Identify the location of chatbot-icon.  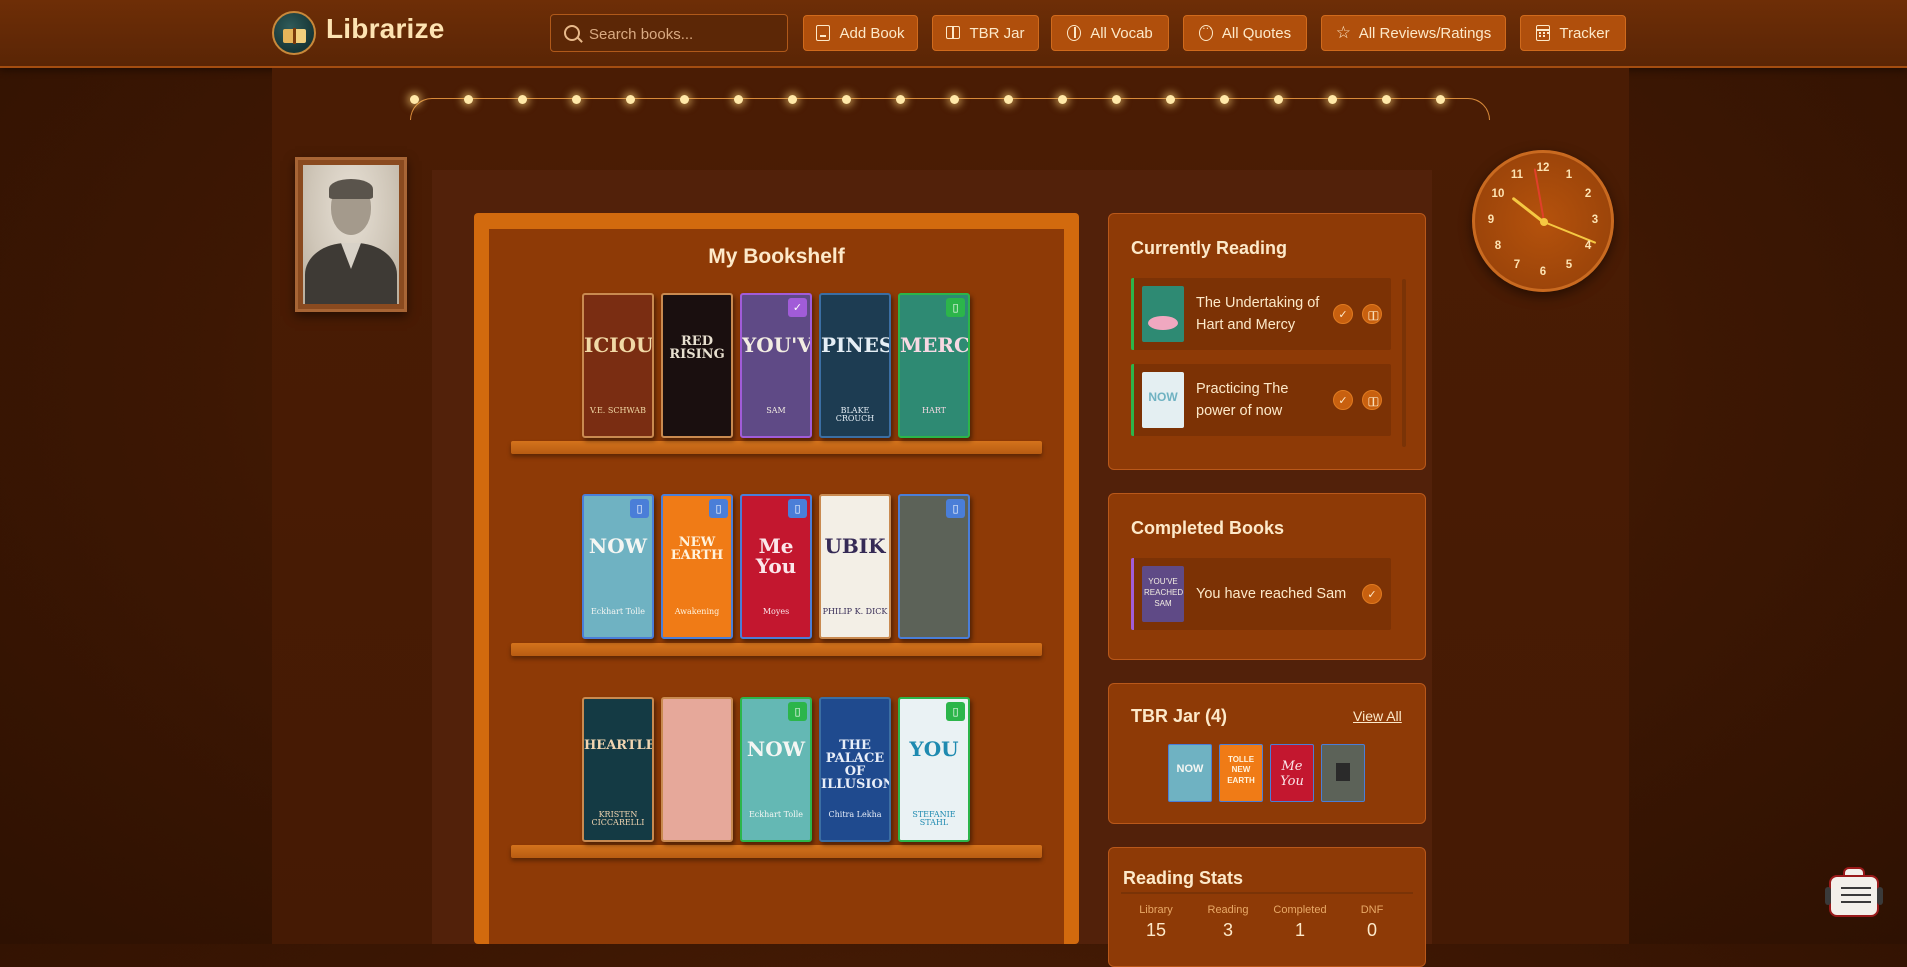
(1854, 895).